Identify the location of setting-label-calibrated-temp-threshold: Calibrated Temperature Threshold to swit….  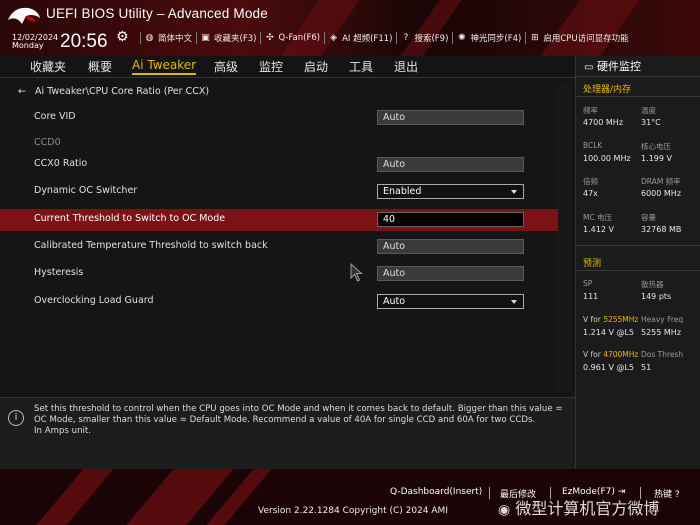
(151, 245).